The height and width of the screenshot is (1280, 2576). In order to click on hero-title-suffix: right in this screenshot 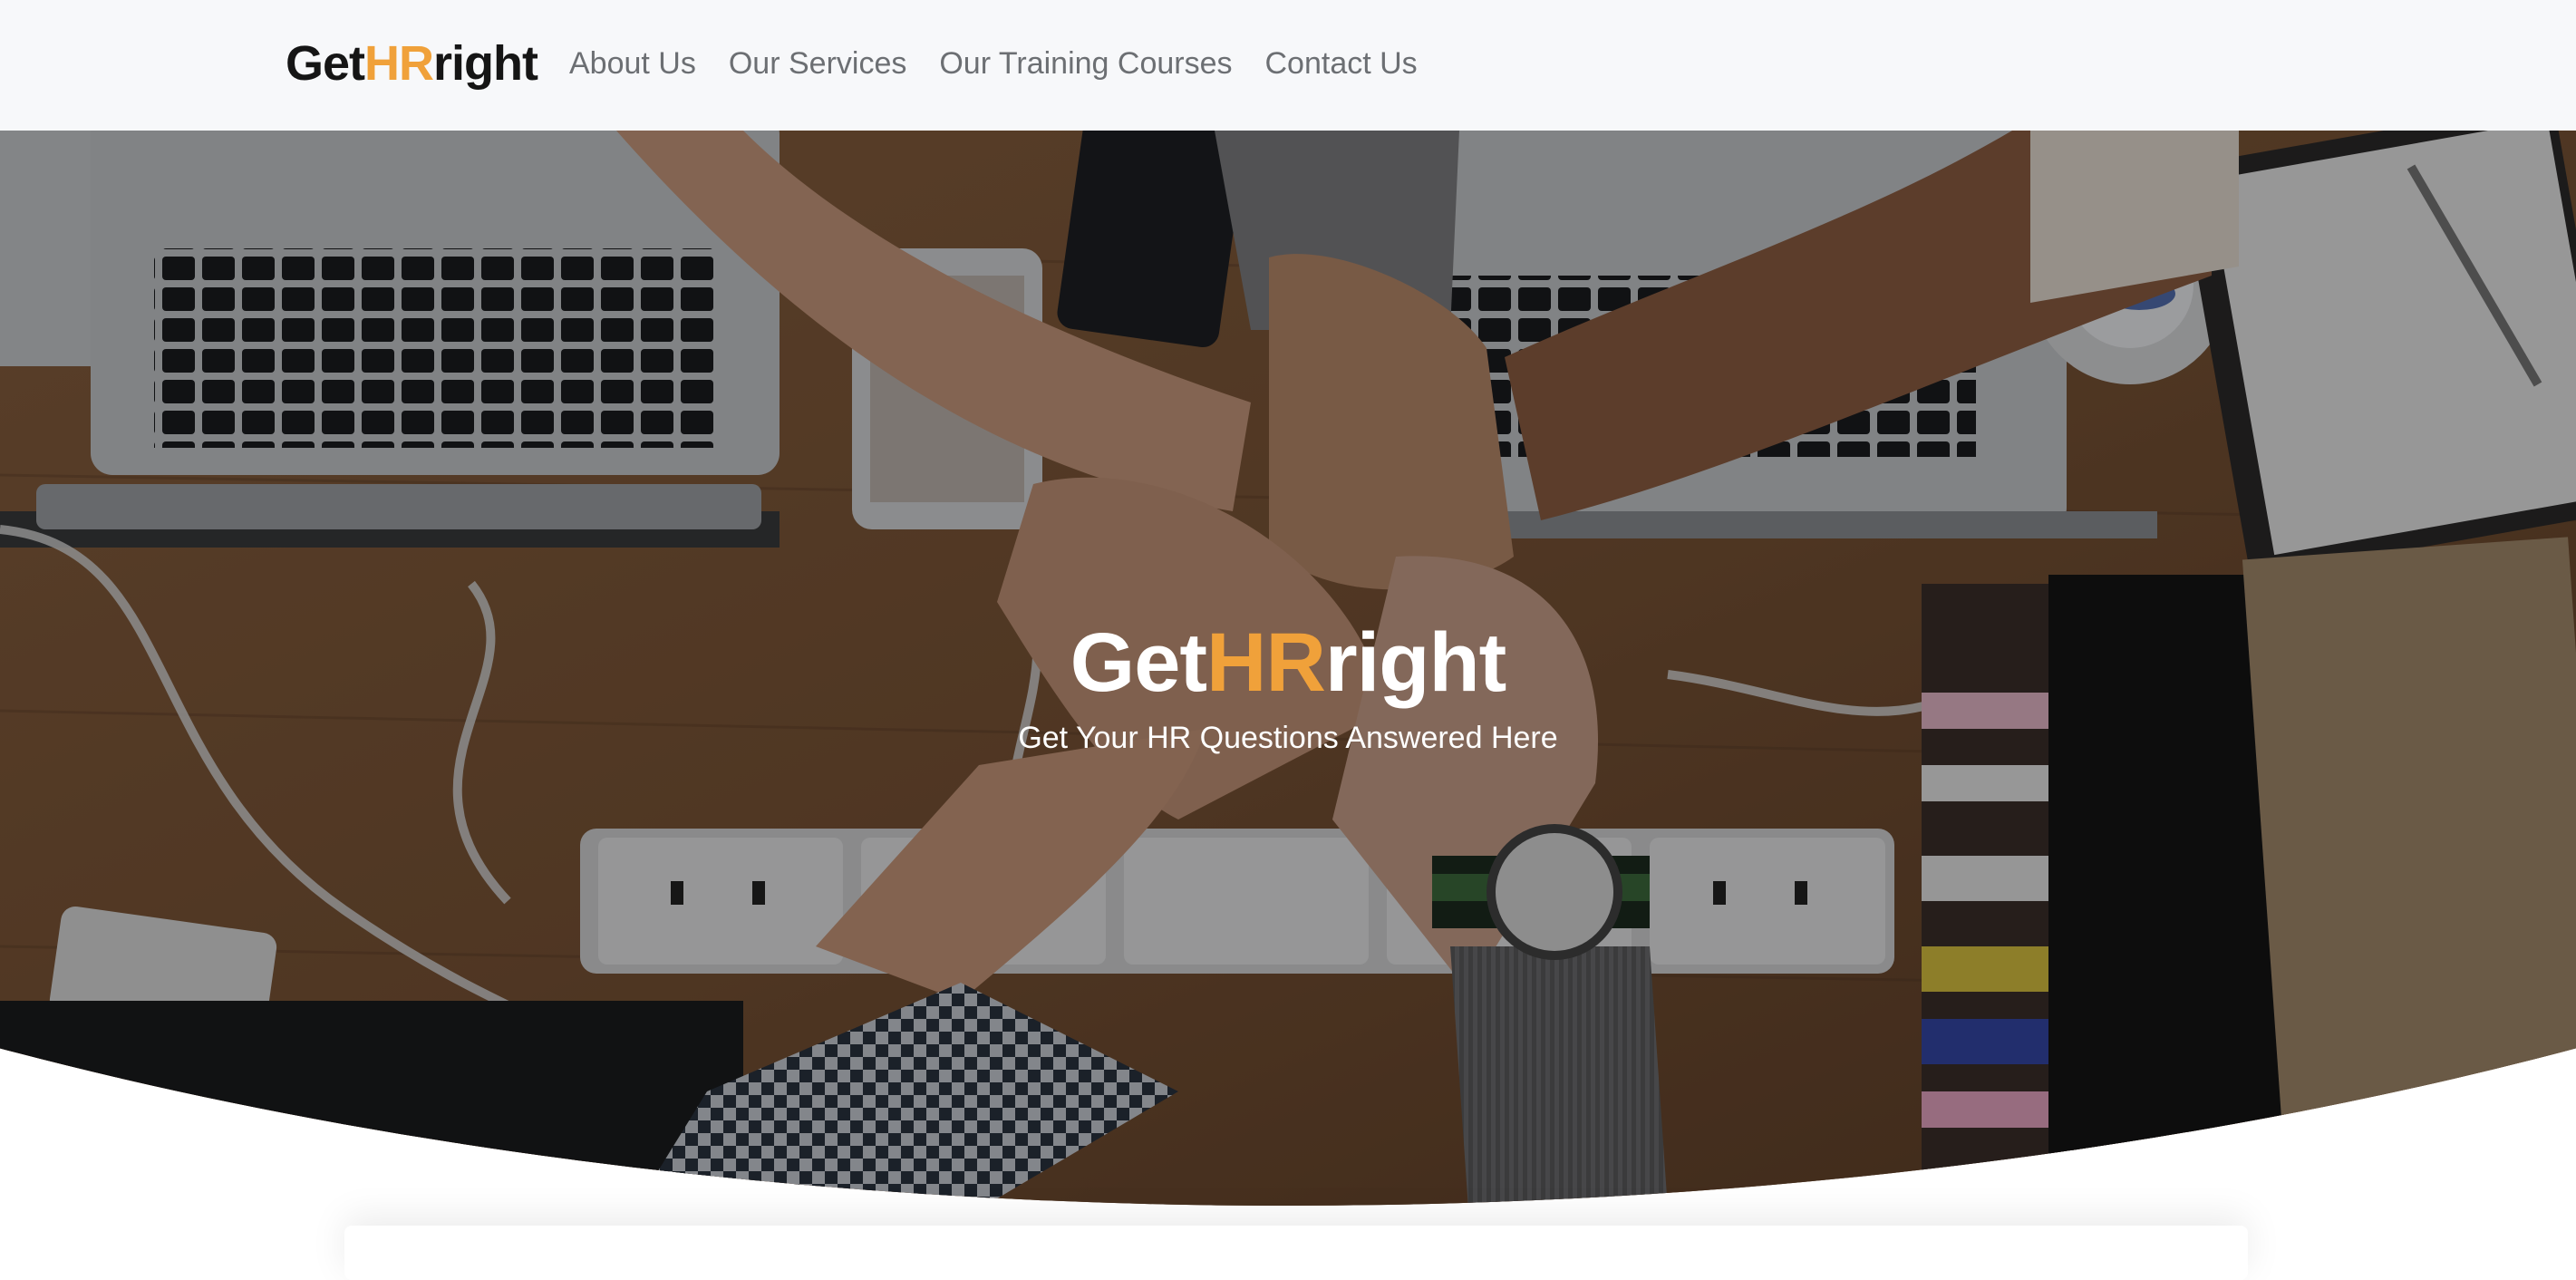, I will do `click(1415, 662)`.